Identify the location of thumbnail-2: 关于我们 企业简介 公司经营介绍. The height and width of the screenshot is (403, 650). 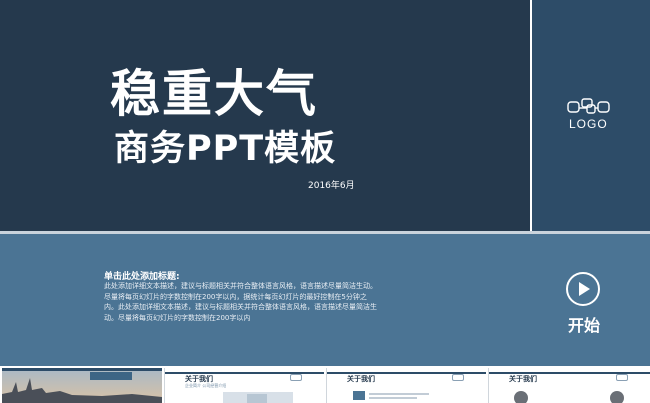
(244, 385).